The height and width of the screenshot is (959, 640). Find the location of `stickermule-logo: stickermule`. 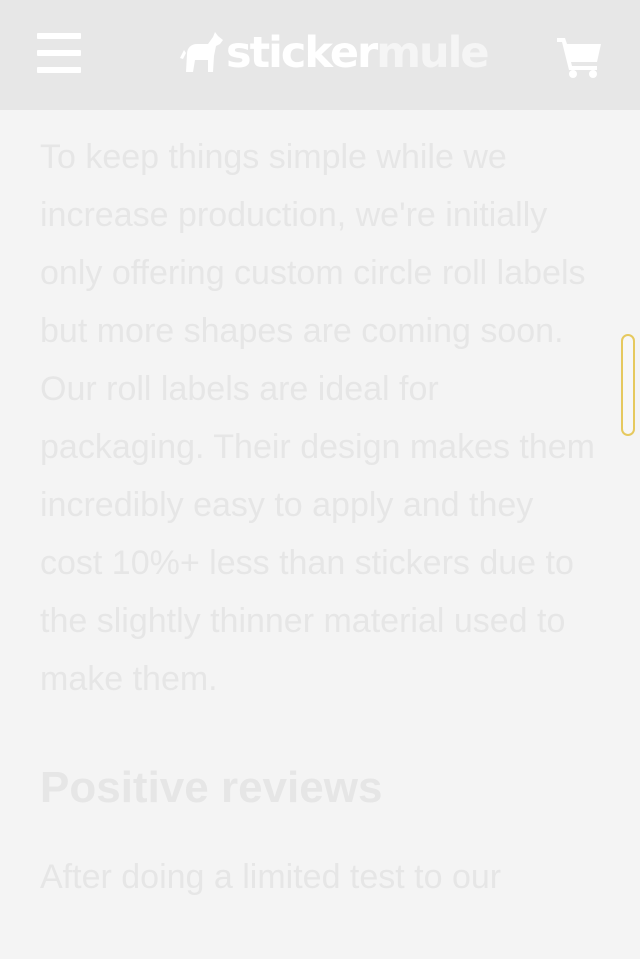

stickermule-logo: stickermule is located at coordinates (335, 53).